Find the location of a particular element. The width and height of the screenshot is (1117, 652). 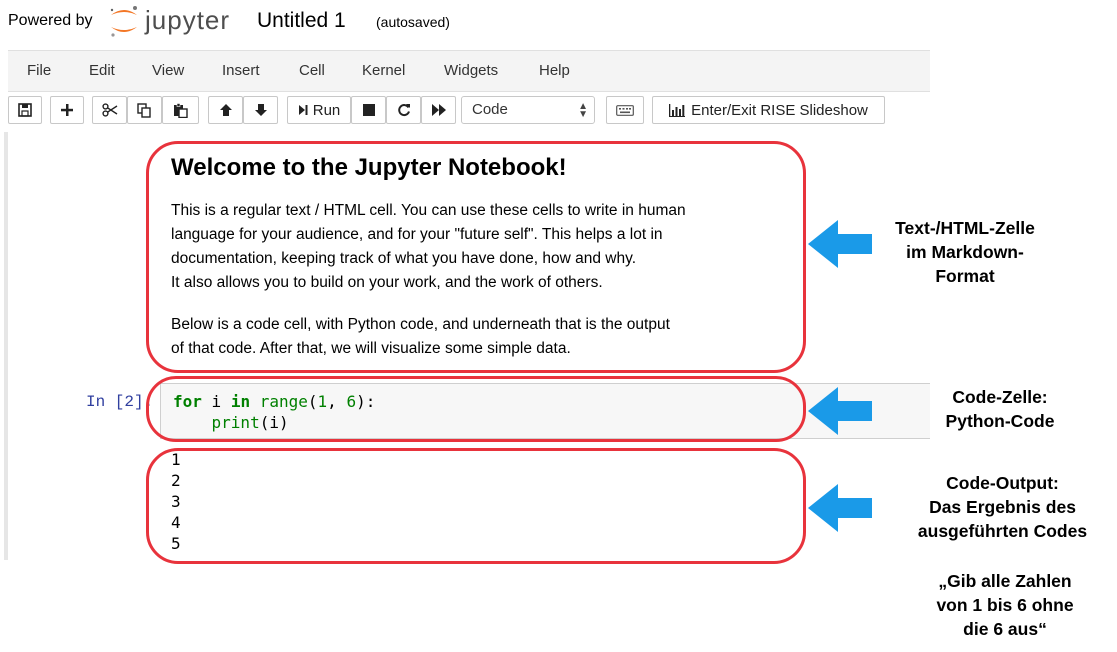

insert-cell-button is located at coordinates (67, 110).